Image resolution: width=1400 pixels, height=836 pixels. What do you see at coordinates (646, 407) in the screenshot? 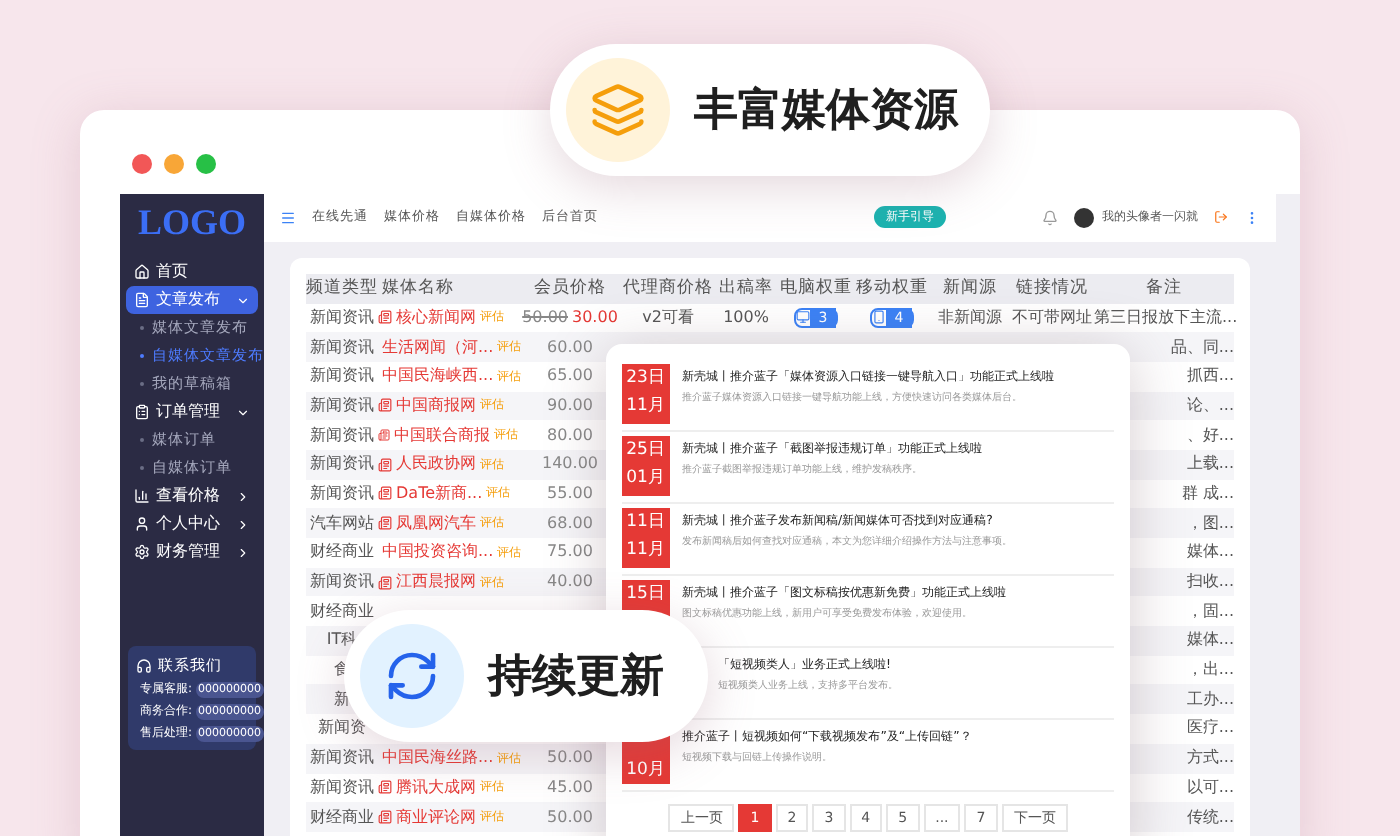
I see `date-month: 11月` at bounding box center [646, 407].